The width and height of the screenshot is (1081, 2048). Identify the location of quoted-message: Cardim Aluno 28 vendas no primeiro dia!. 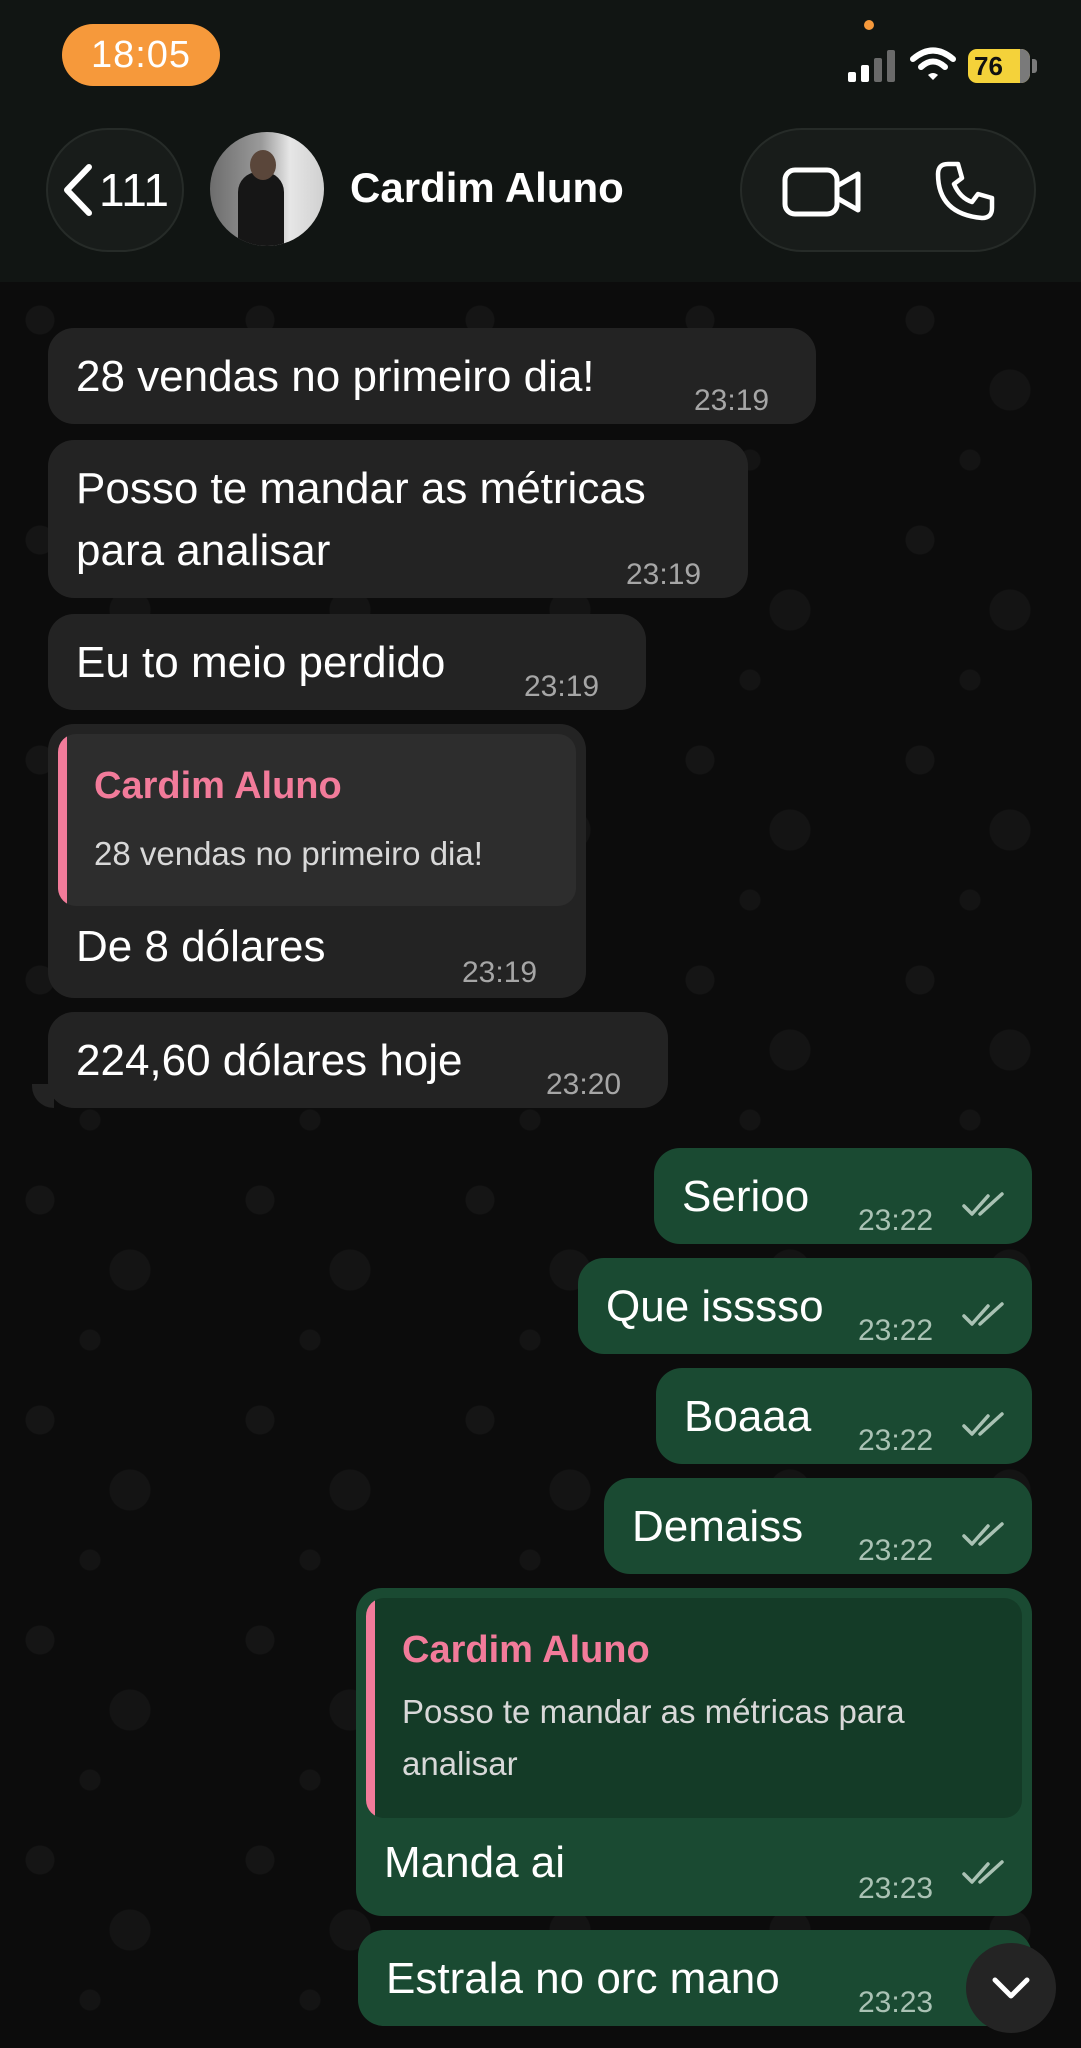
(317, 820).